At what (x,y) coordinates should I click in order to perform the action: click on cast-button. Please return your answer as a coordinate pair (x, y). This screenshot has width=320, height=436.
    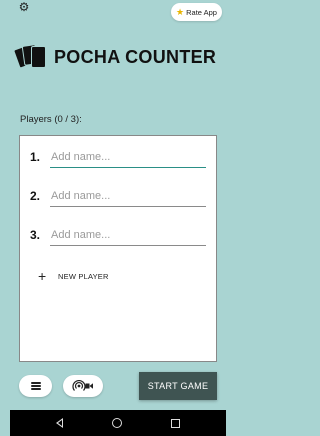
    Looking at the image, I should click on (83, 386).